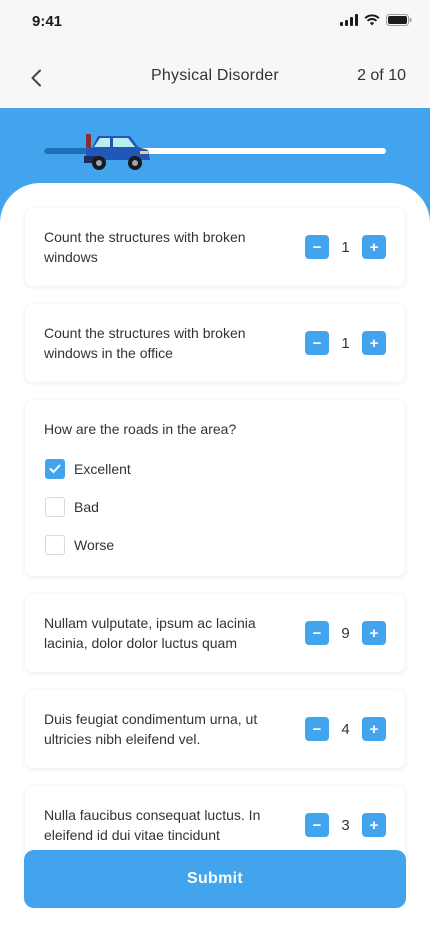 This screenshot has width=430, height=932. I want to click on status-bar: 9:41, so click(215, 23).